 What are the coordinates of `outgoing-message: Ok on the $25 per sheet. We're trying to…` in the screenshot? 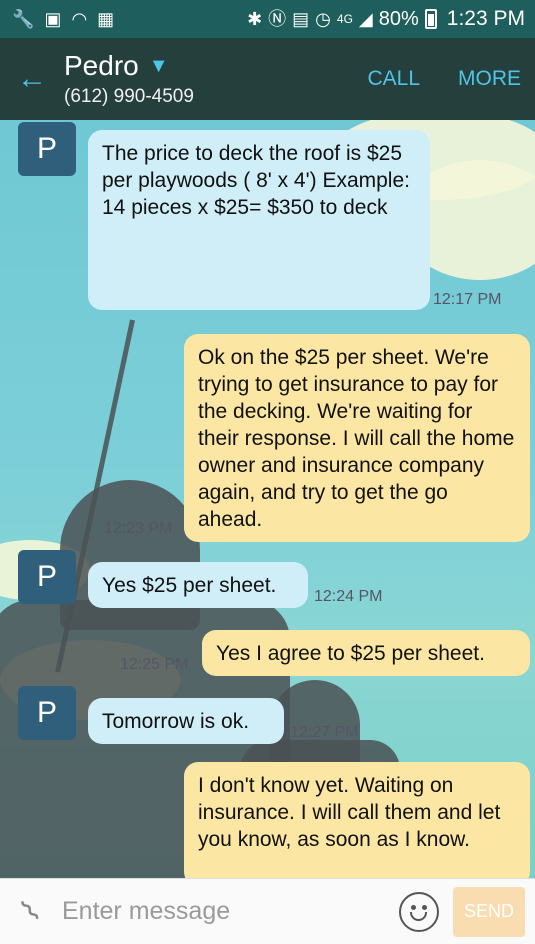 It's located at (357, 438).